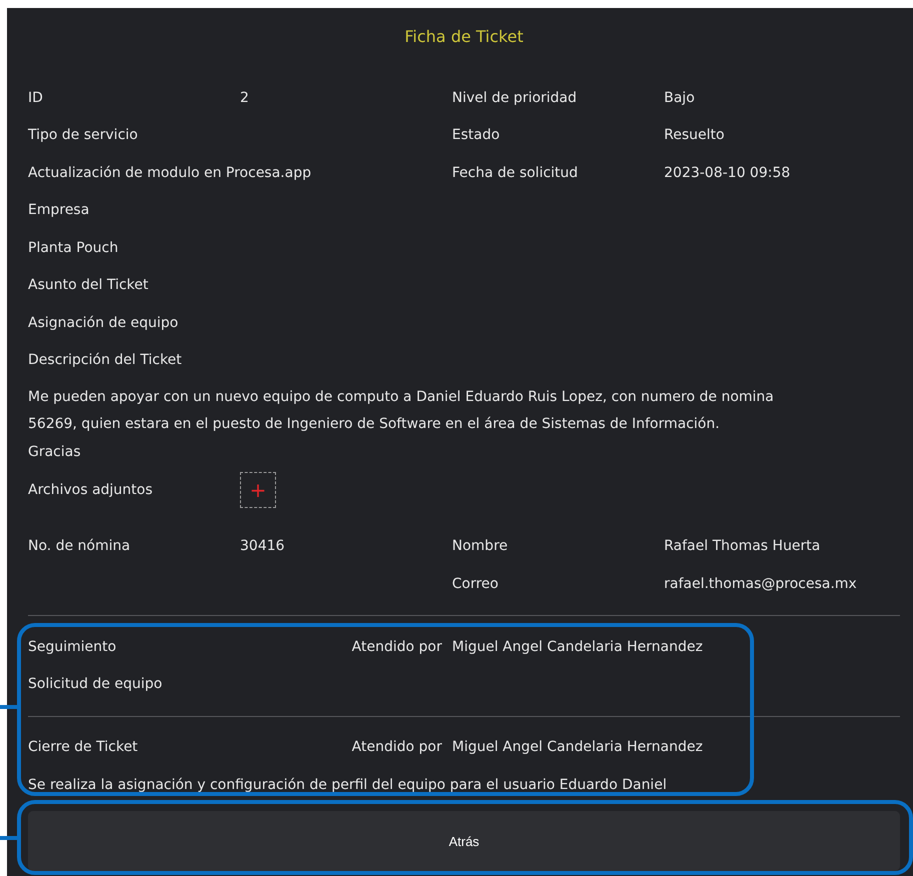  I want to click on description-text: Me pueden apoyar con un nuevo equipo de computo a Daniel Eduardo Ruis Lopez, con numero de nomina, so click(401, 397).